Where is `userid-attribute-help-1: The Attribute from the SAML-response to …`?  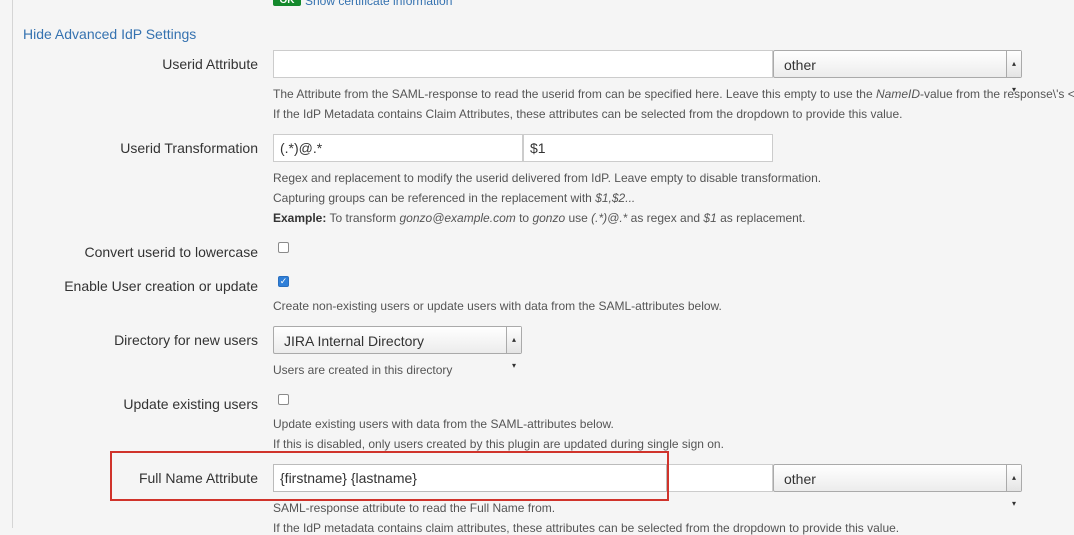 userid-attribute-help-1: The Attribute from the SAML-response to … is located at coordinates (673, 94).